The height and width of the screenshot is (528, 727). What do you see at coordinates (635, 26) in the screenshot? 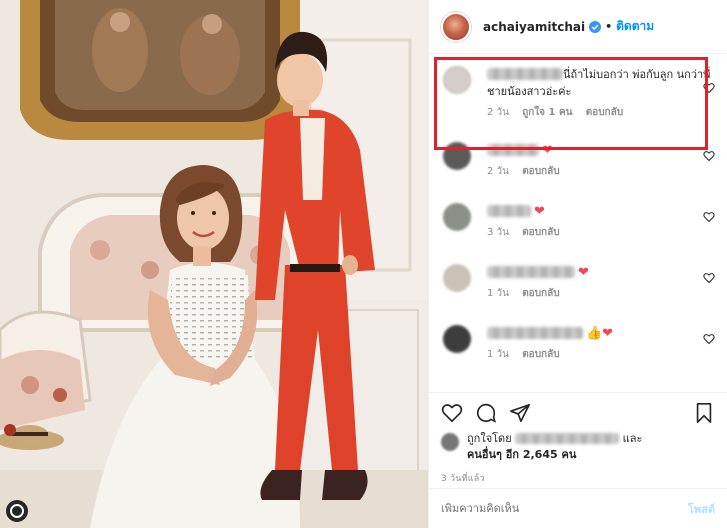
I see `follow-button: ติดตาม` at bounding box center [635, 26].